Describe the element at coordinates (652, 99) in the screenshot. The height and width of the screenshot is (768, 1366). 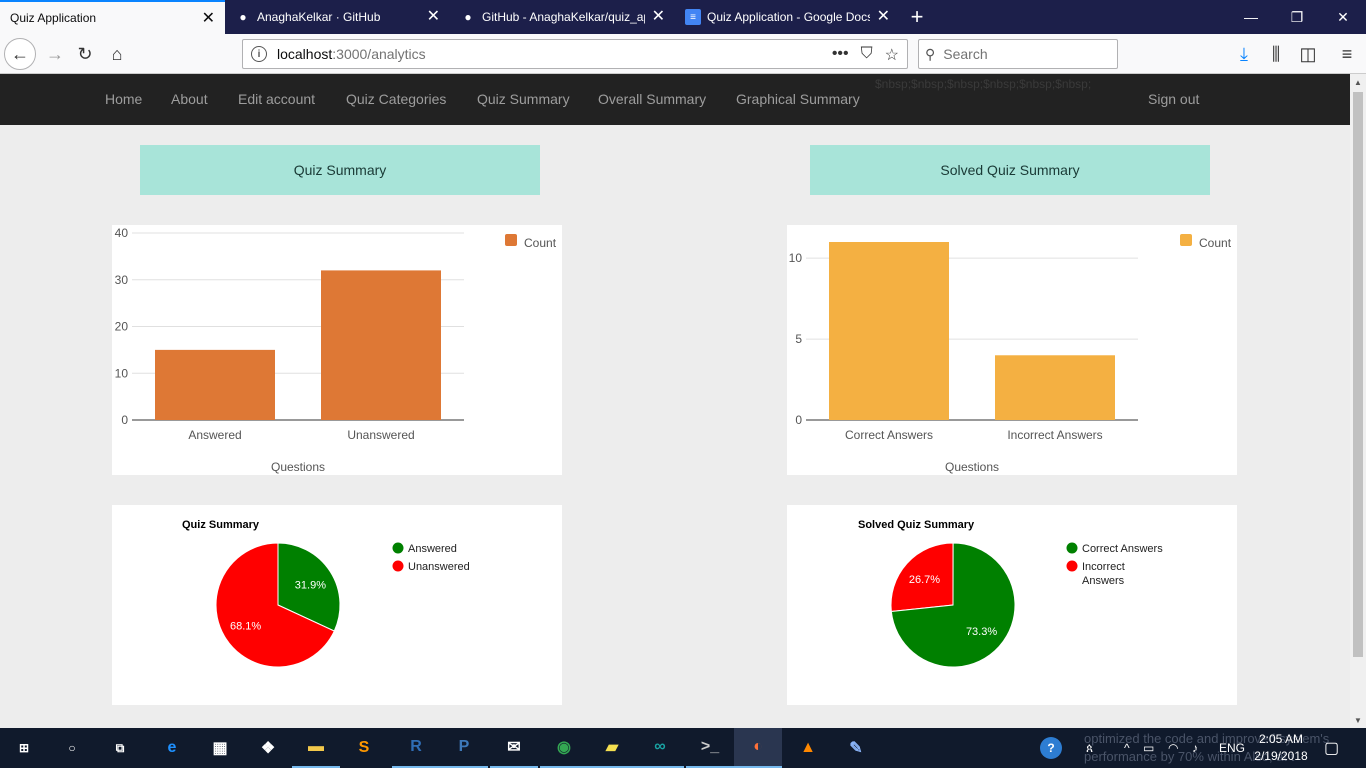
I see `nav-overall-summary: Overall Summary` at that location.